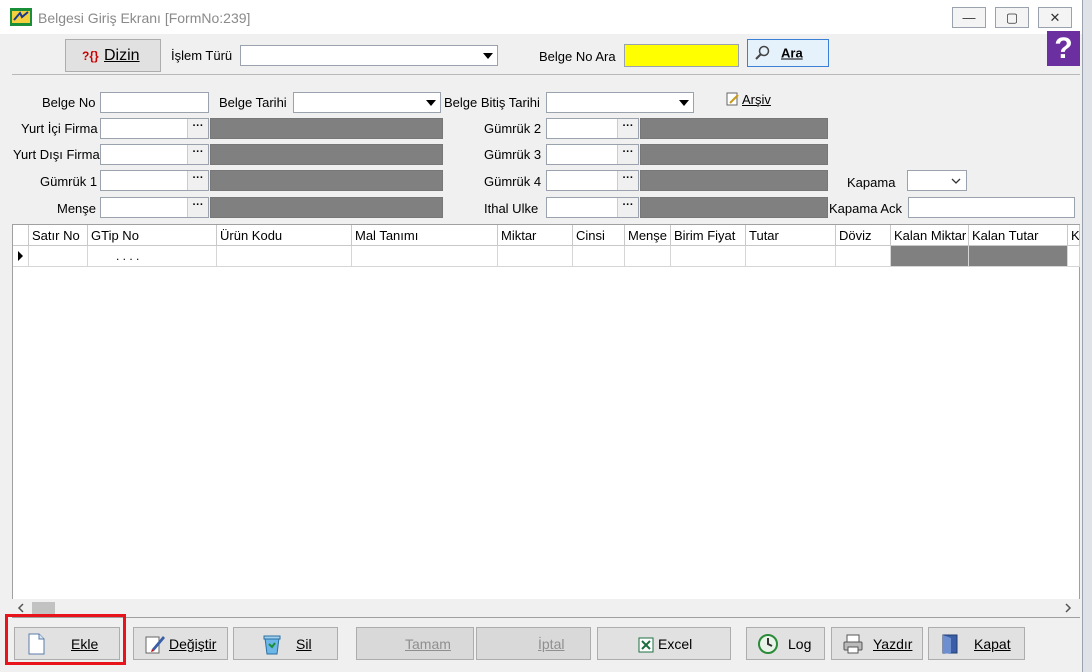  I want to click on help-icon: ?, so click(1063, 48).